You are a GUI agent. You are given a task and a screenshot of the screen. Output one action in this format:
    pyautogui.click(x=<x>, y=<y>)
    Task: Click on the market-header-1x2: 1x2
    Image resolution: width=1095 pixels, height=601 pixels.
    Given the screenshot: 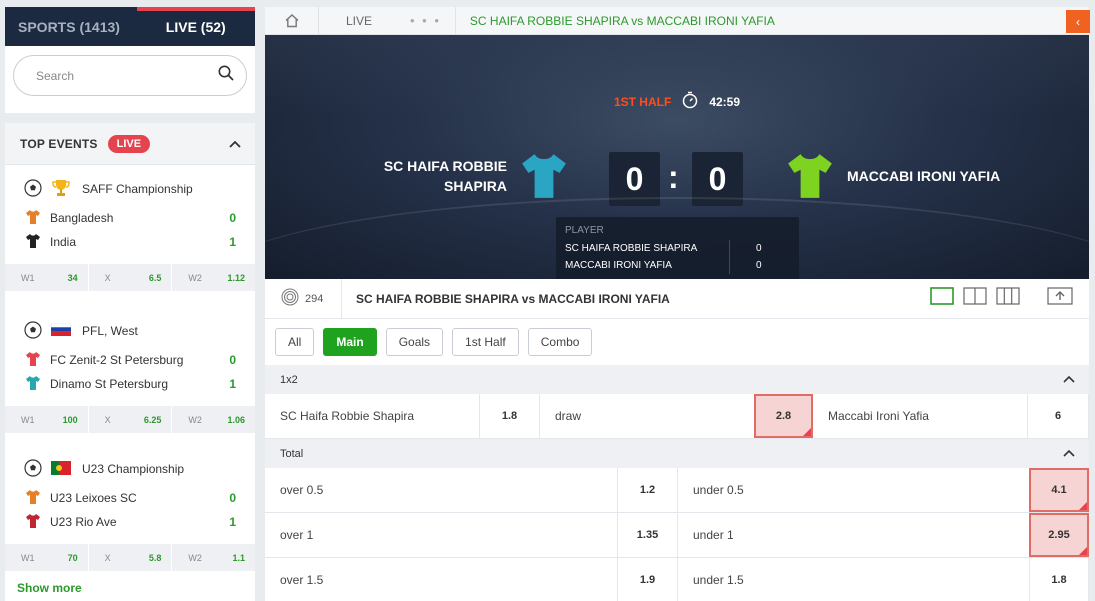 What is the action you would take?
    pyautogui.click(x=677, y=379)
    